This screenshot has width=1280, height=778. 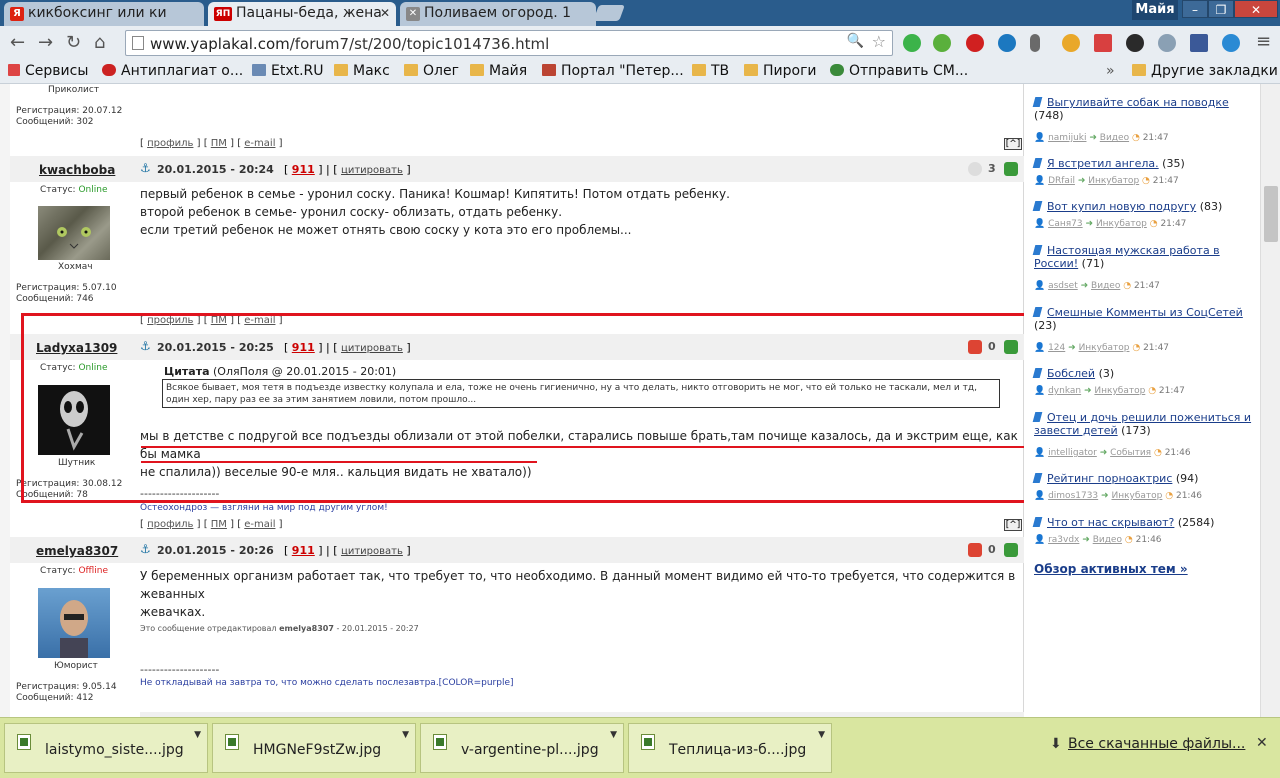 What do you see at coordinates (1103, 163) in the screenshot?
I see `topic-link: Я встретил ангела.` at bounding box center [1103, 163].